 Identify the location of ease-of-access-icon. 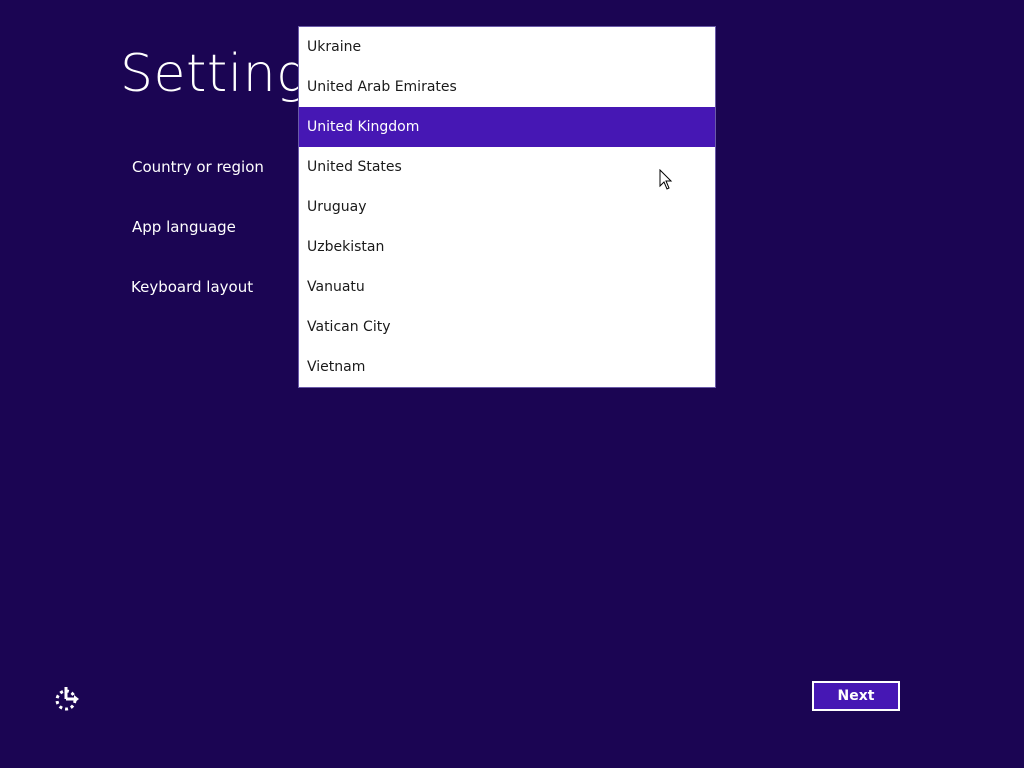
(66, 698).